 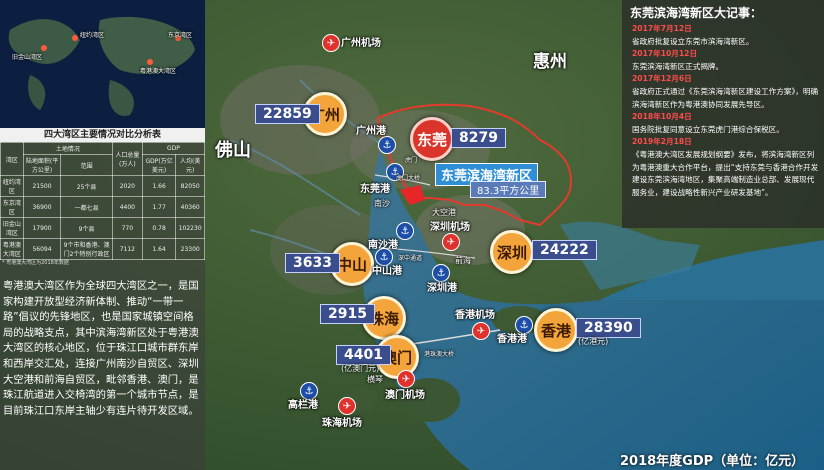 What do you see at coordinates (444, 212) in the screenshot?
I see `label-big-airport: 大空港` at bounding box center [444, 212].